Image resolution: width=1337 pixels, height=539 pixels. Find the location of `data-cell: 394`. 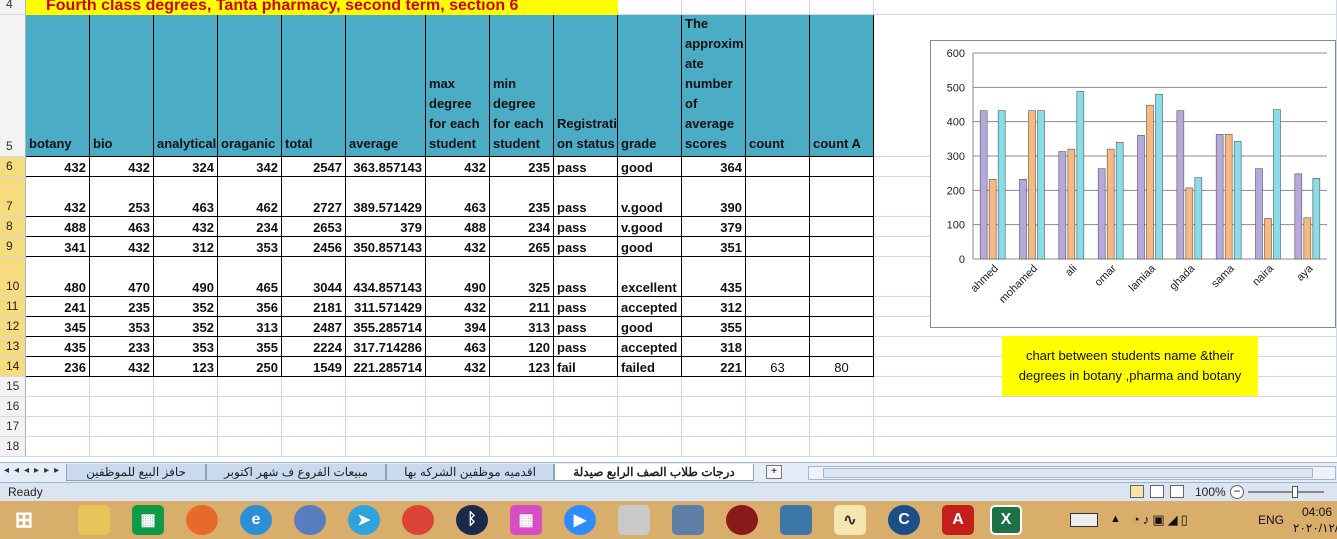

data-cell: 394 is located at coordinates (458, 327).